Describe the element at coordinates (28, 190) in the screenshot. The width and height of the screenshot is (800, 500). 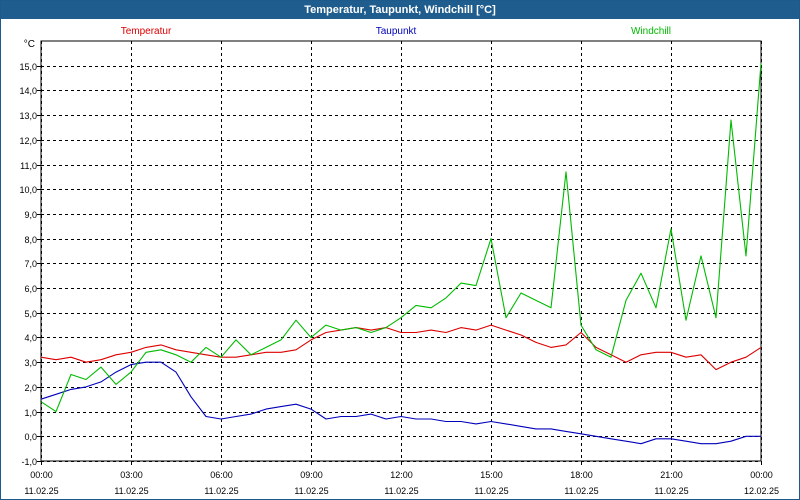
I see `y-tick-label: 10,0` at that location.